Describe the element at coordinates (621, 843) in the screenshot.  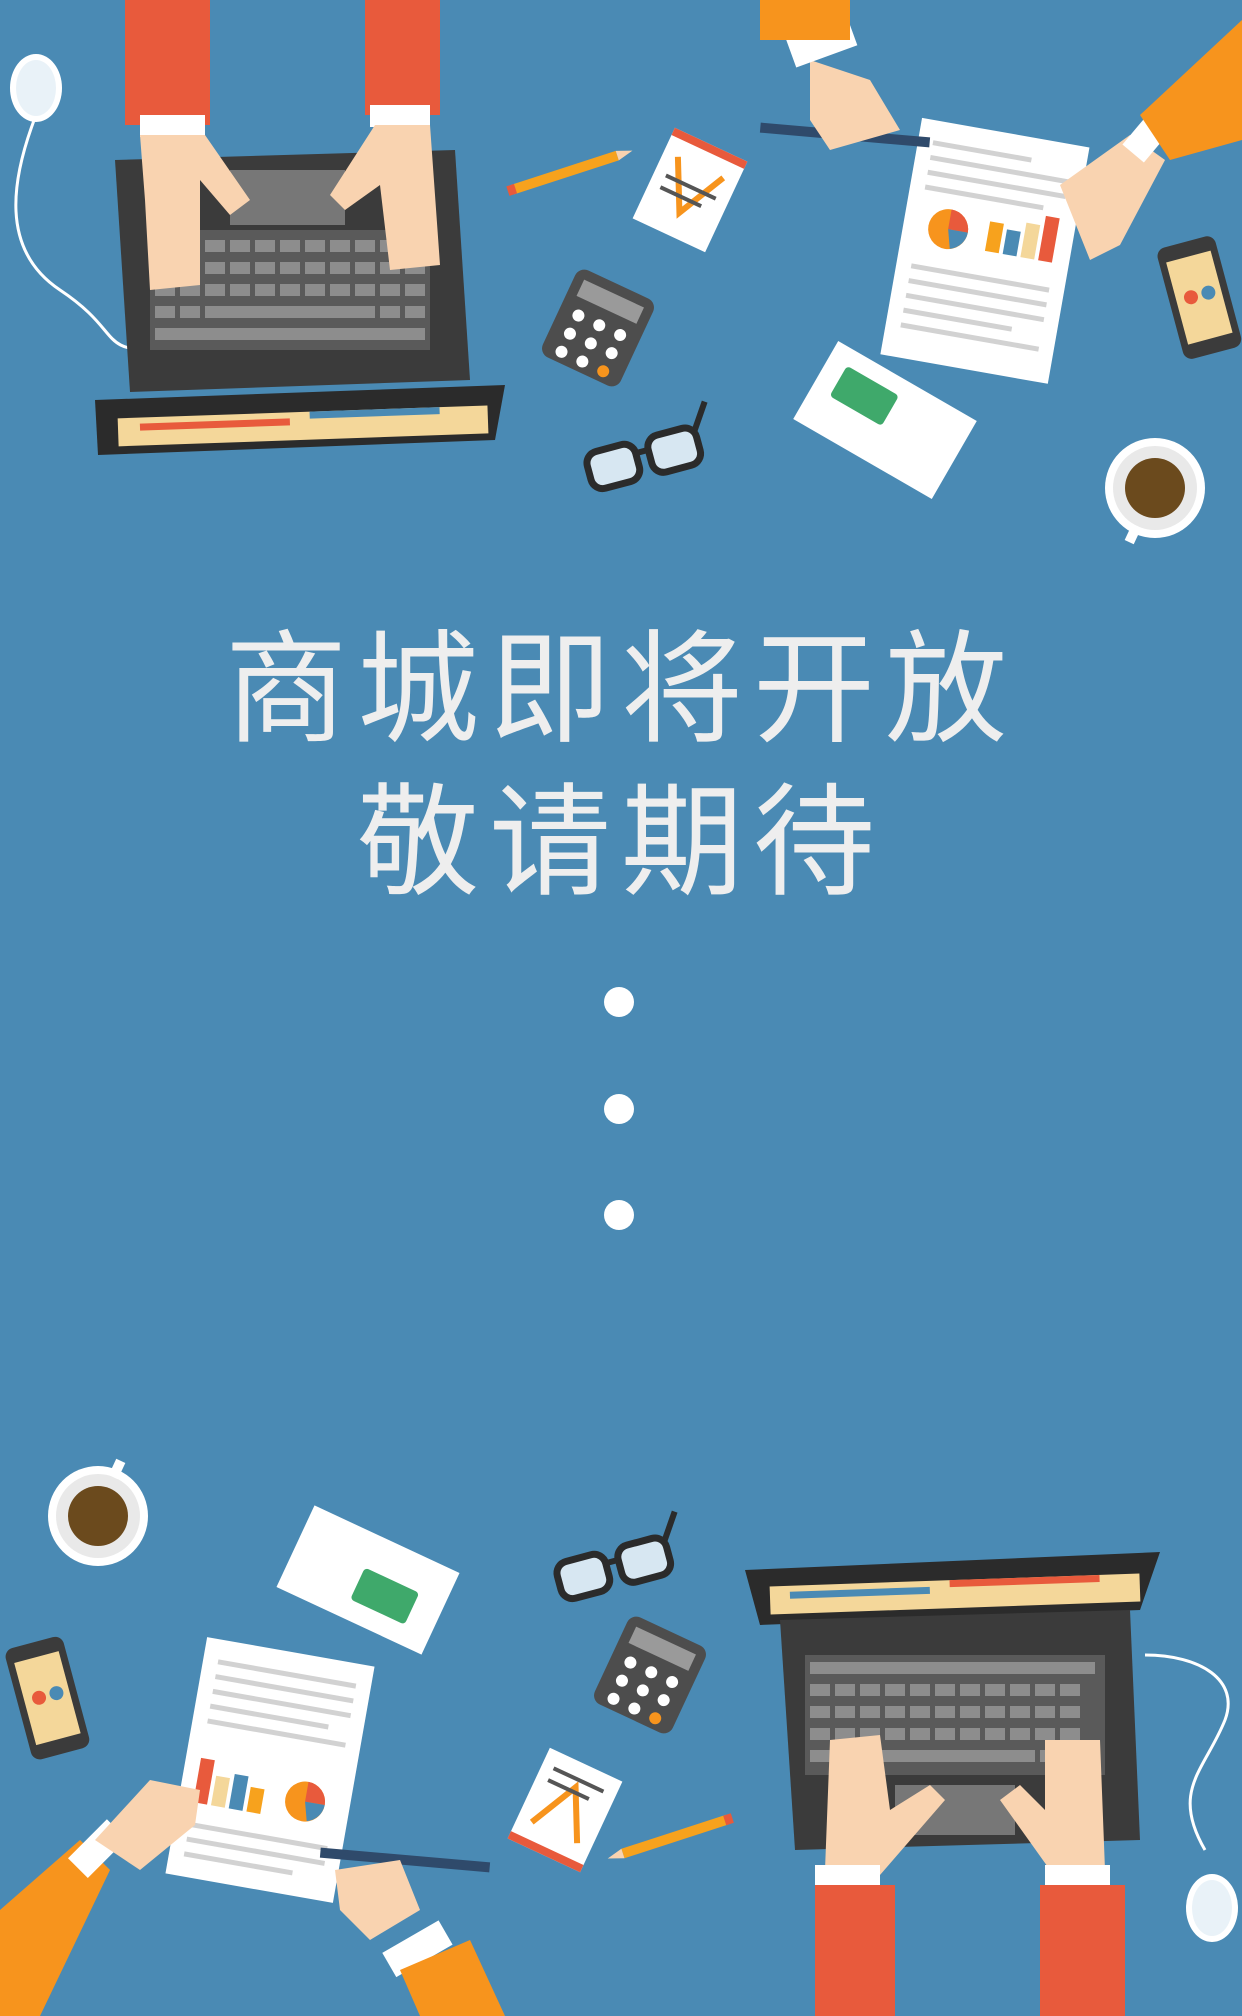
I see `headline-stay-tuned: 敬请期待` at that location.